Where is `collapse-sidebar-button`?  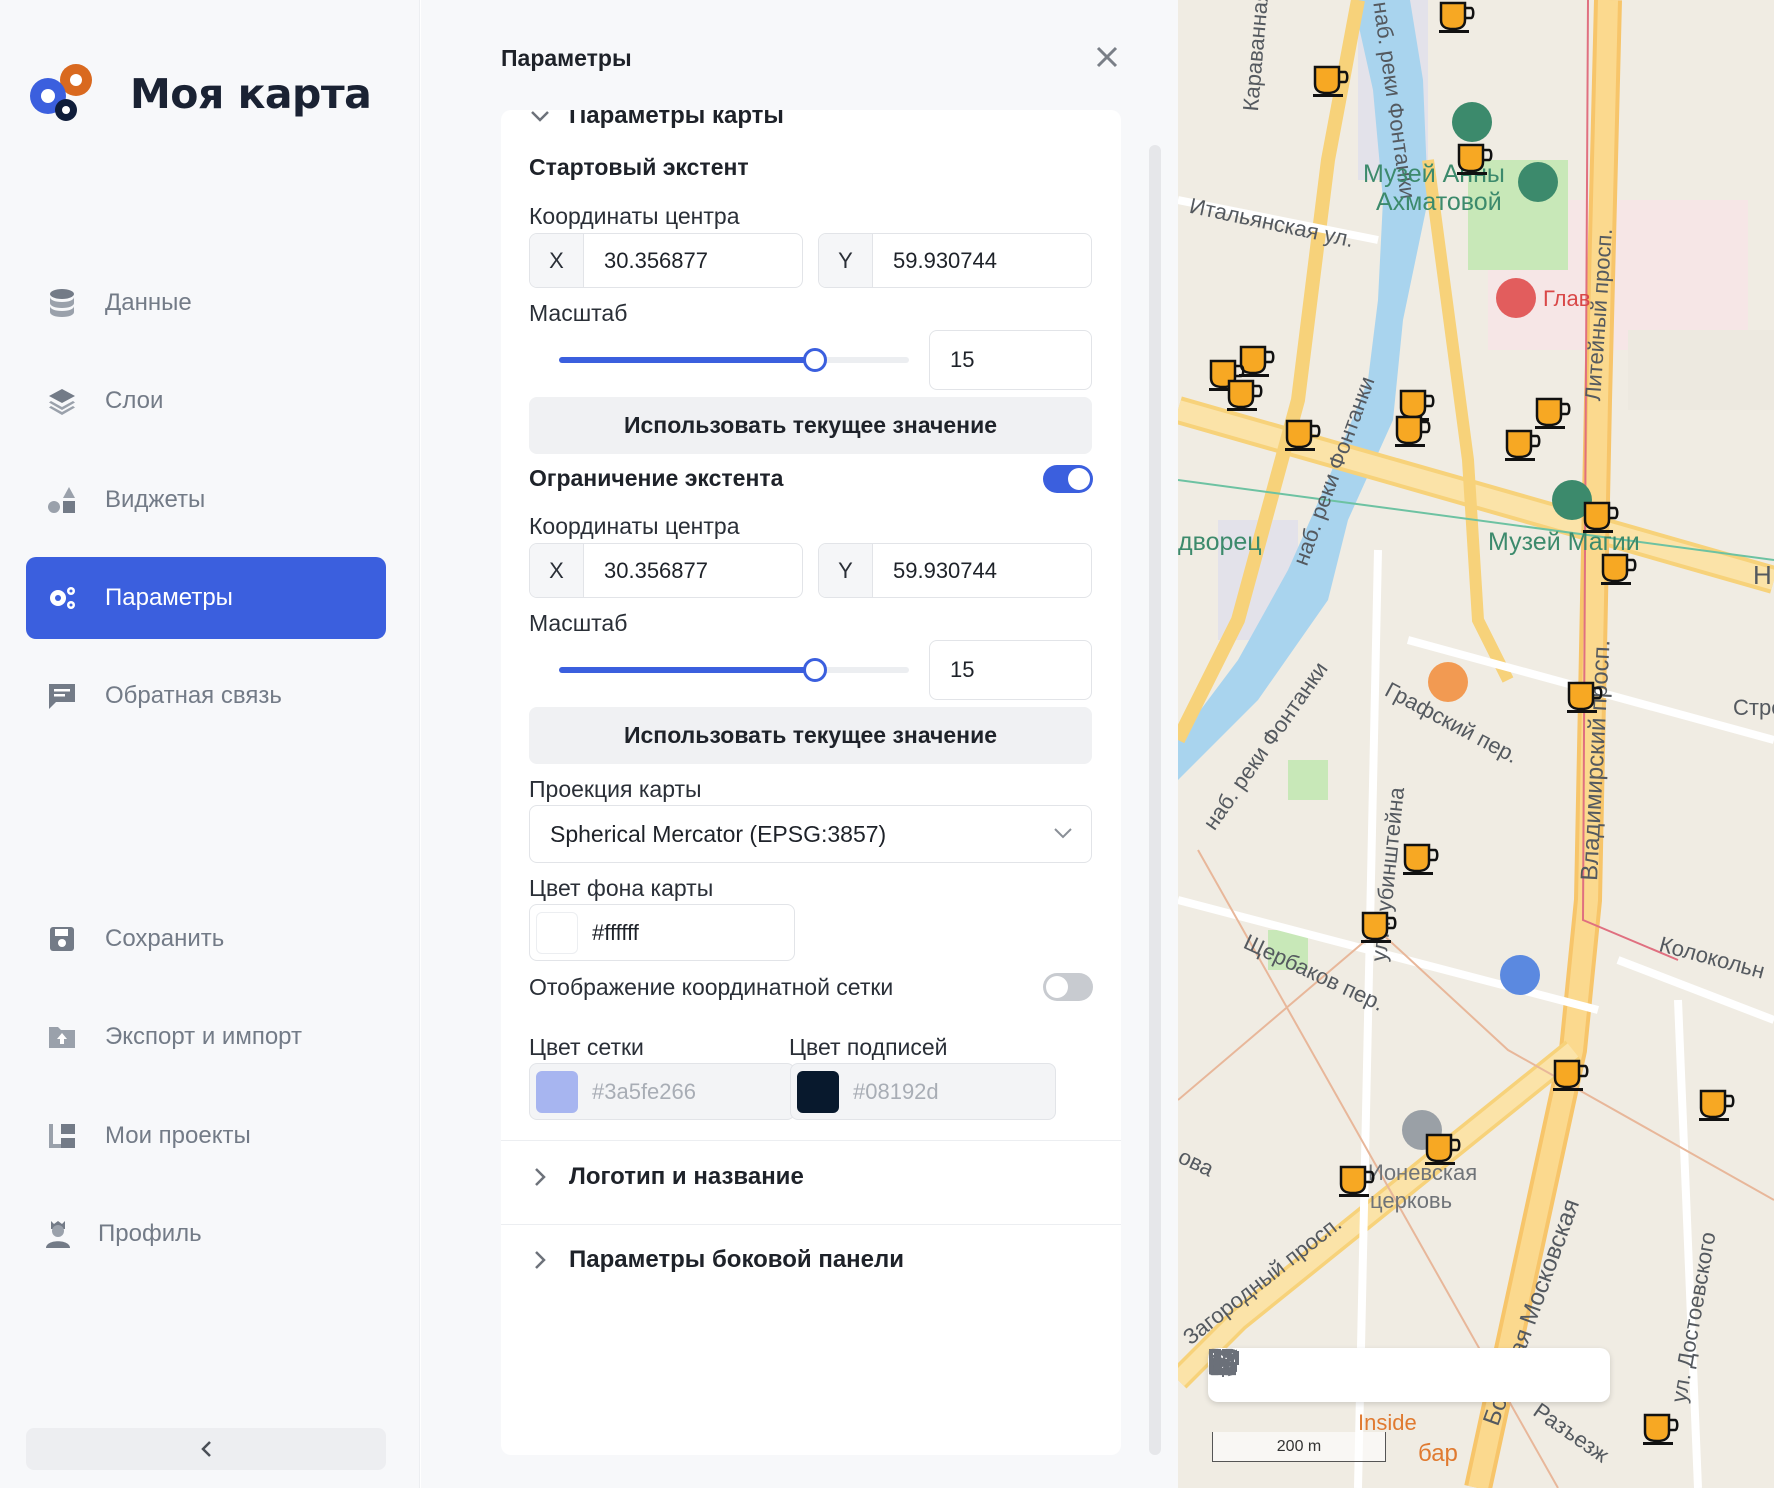
collapse-sidebar-button is located at coordinates (206, 1449).